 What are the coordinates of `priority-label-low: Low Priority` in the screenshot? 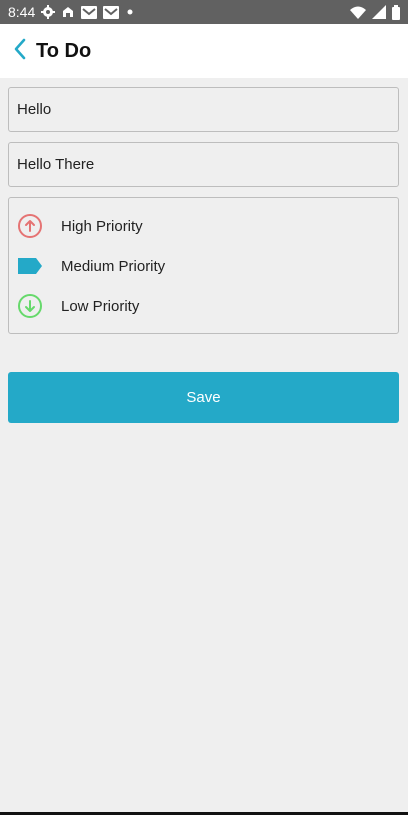 It's located at (100, 306).